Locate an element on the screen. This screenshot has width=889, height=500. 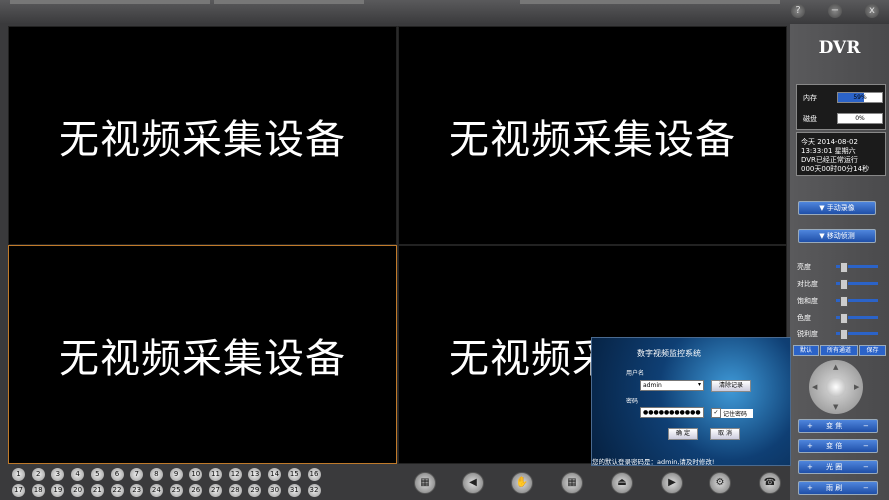
arrow-down-icon: ▼ is located at coordinates (835, 407).